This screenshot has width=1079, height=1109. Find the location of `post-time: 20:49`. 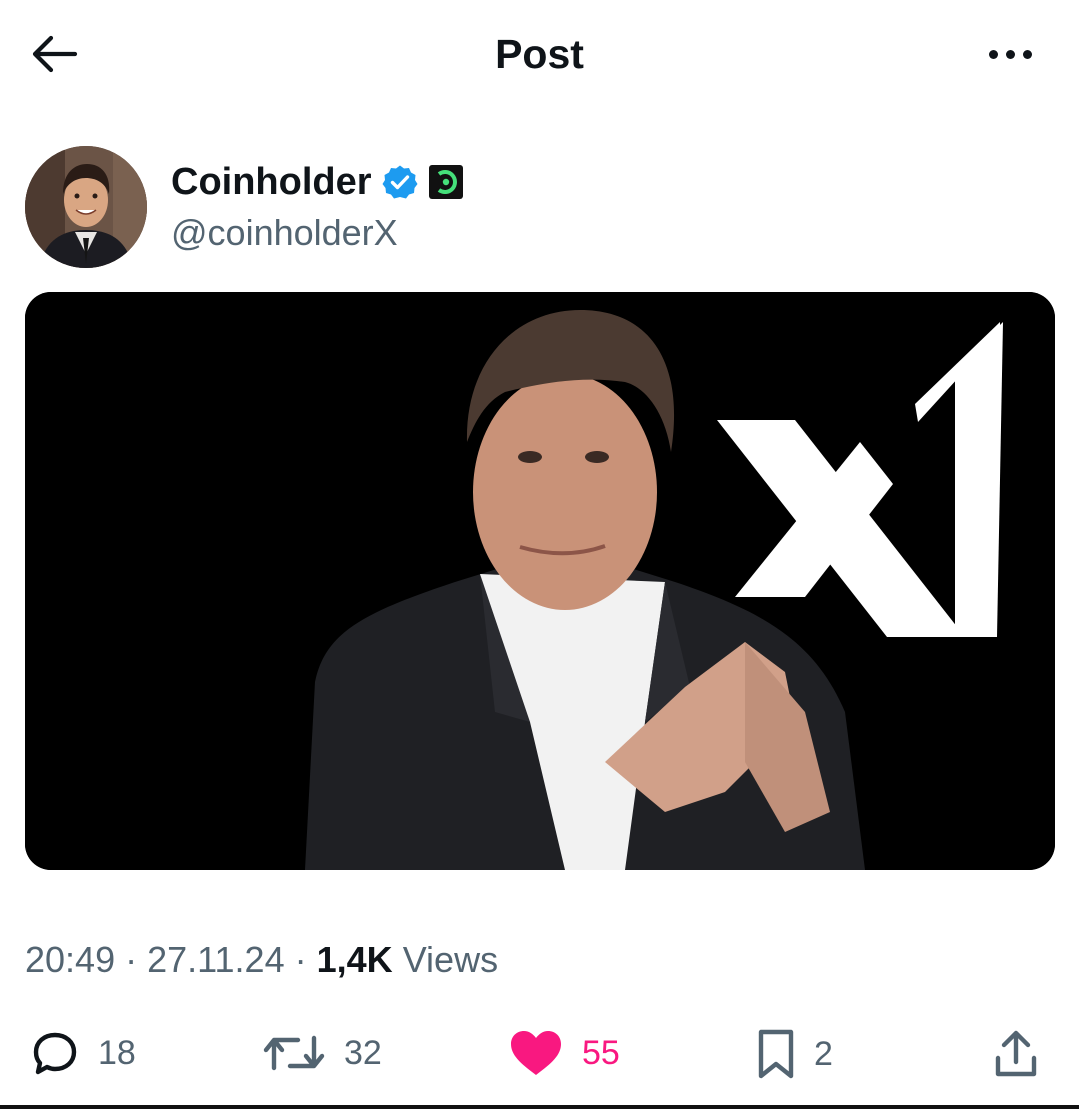

post-time: 20:49 is located at coordinates (70, 959).